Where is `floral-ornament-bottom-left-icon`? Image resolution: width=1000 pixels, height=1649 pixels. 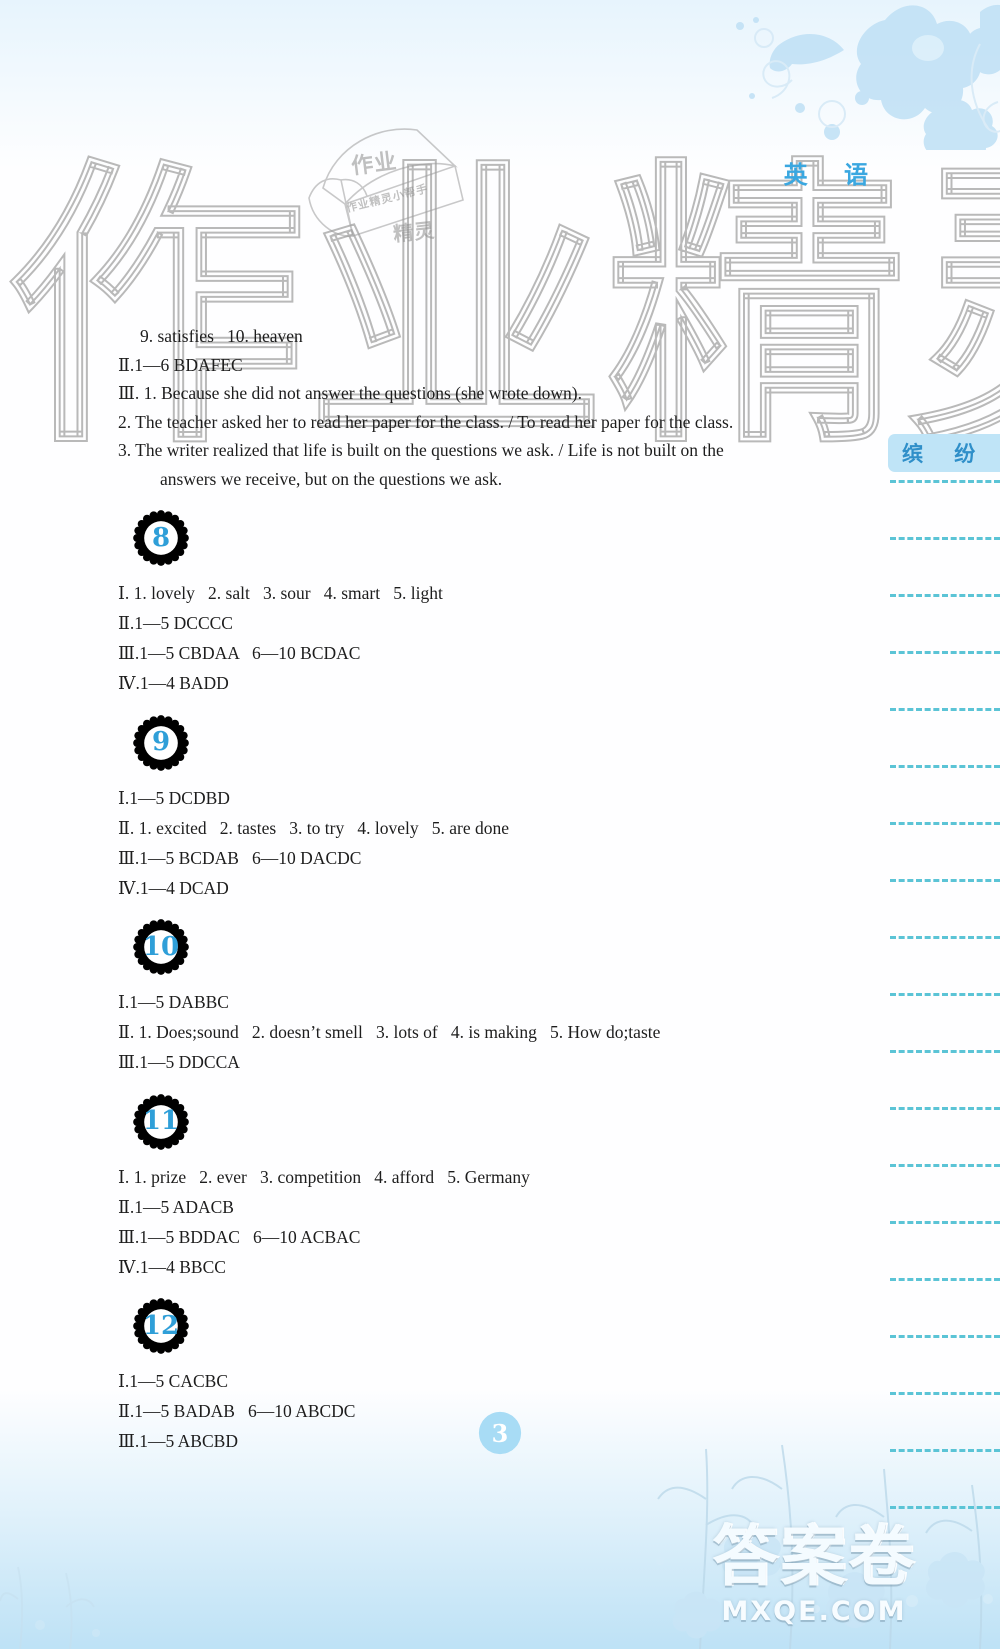 floral-ornament-bottom-left-icon is located at coordinates (50, 1607).